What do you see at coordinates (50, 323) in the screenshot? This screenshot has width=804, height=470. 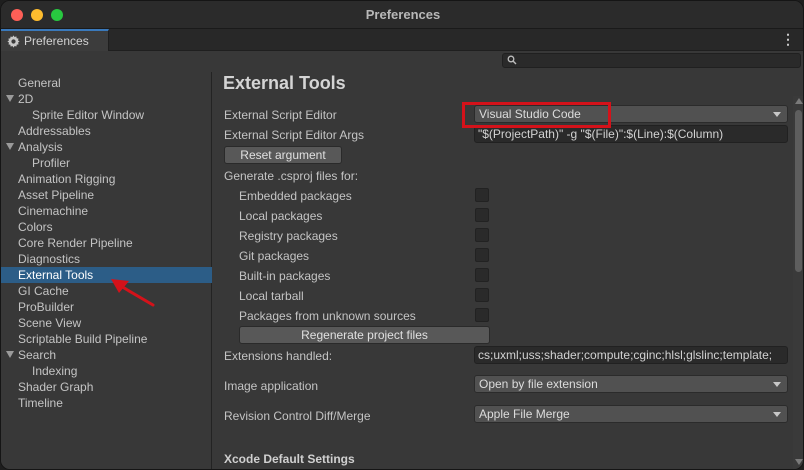 I see `sidebar-item-label: Scene View` at bounding box center [50, 323].